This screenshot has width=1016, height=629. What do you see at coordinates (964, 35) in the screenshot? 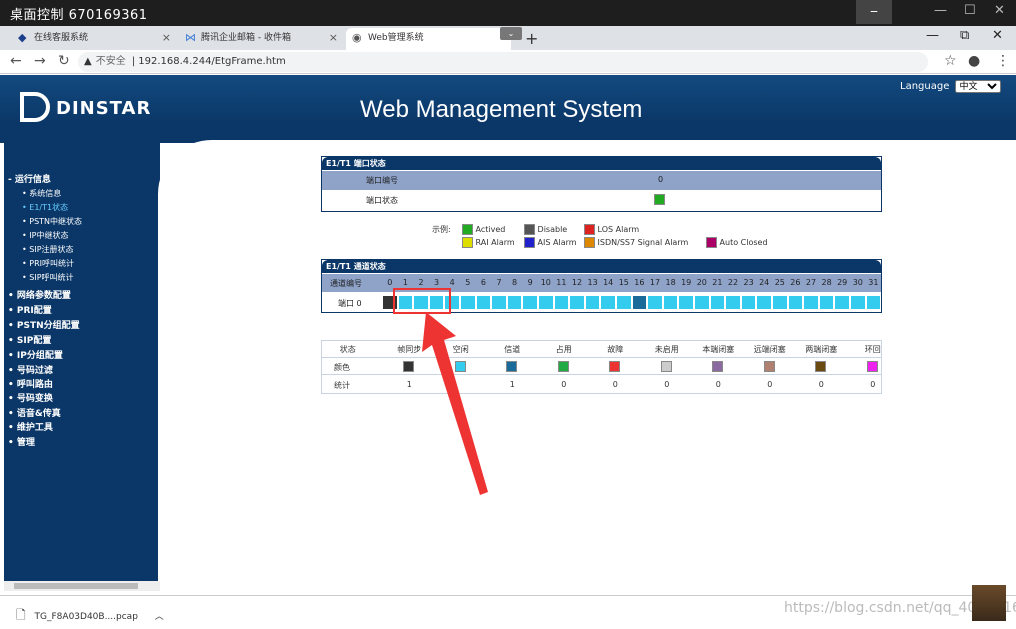
I see `restore-icon: ⧉` at bounding box center [964, 35].